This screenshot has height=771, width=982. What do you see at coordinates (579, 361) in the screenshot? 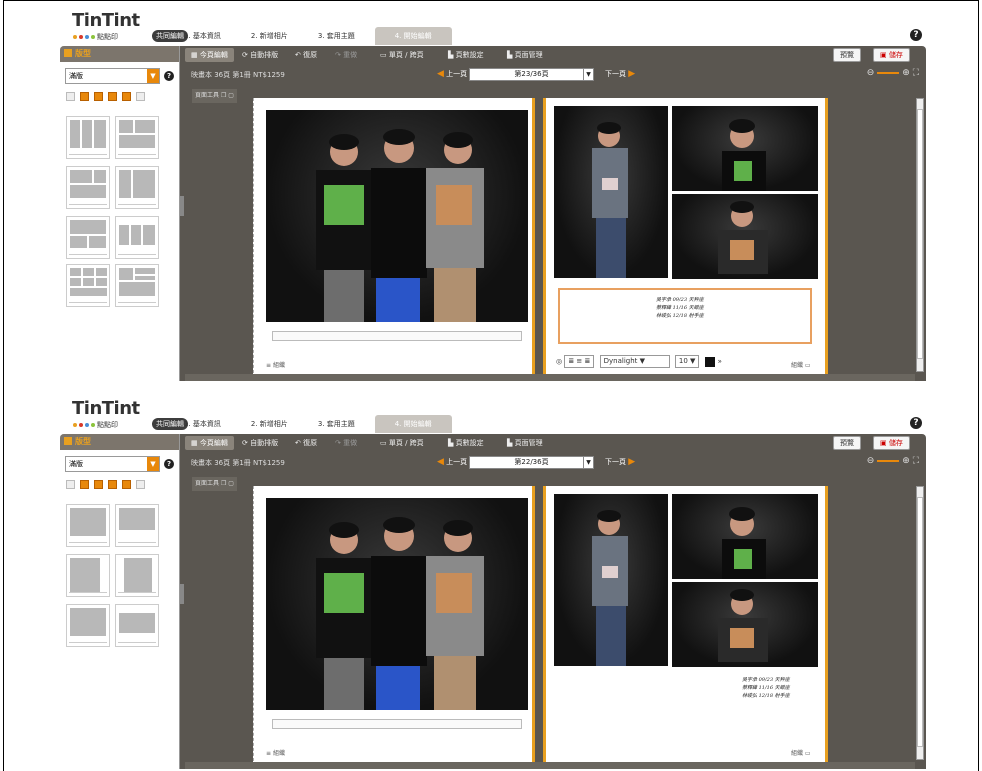
I see `align-buttons: ≣ ≡ ≣` at bounding box center [579, 361].